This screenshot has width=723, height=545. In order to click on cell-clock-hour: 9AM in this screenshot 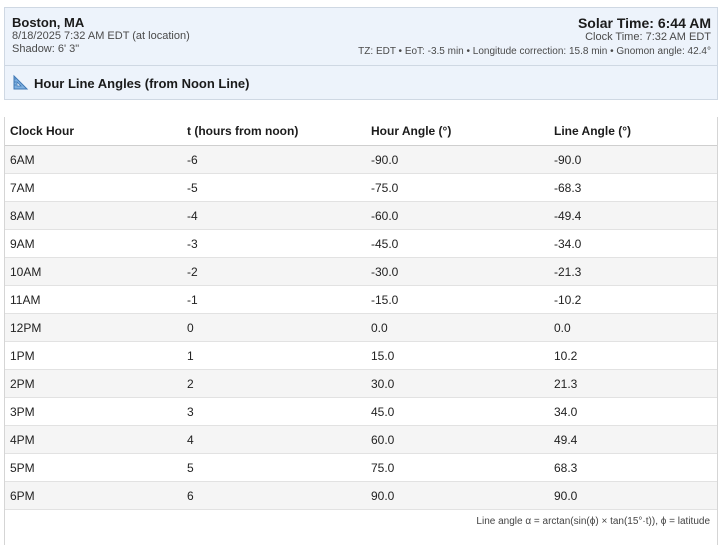, I will do `click(93, 243)`.